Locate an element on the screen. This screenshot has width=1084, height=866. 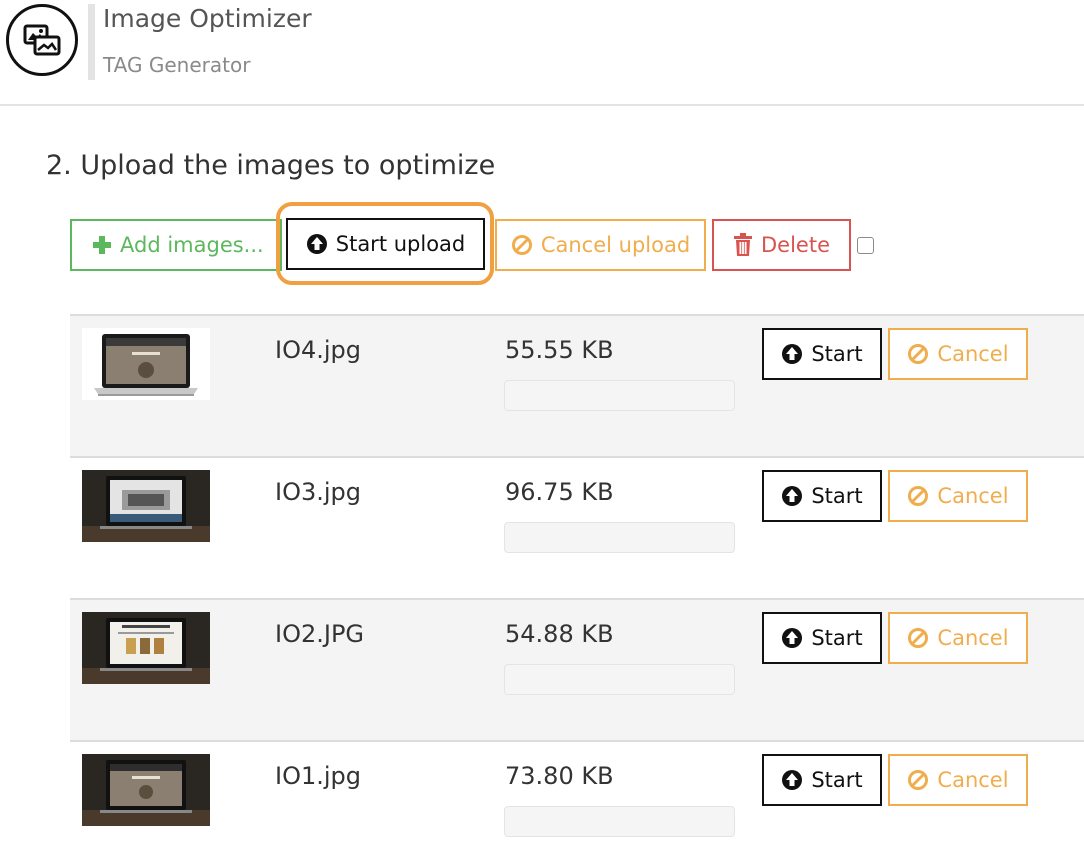
cancel-upload-button: Cancel upload is located at coordinates (600, 245).